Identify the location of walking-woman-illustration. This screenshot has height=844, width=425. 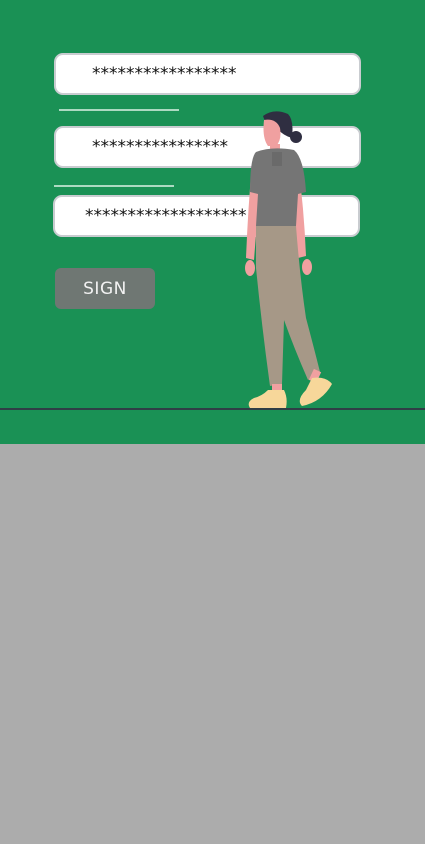
(288, 259).